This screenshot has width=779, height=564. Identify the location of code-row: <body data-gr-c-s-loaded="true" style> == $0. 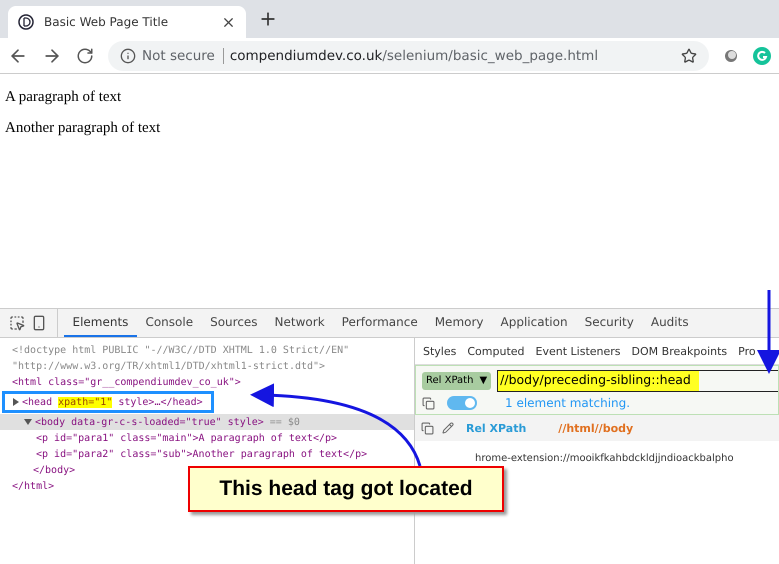
(207, 422).